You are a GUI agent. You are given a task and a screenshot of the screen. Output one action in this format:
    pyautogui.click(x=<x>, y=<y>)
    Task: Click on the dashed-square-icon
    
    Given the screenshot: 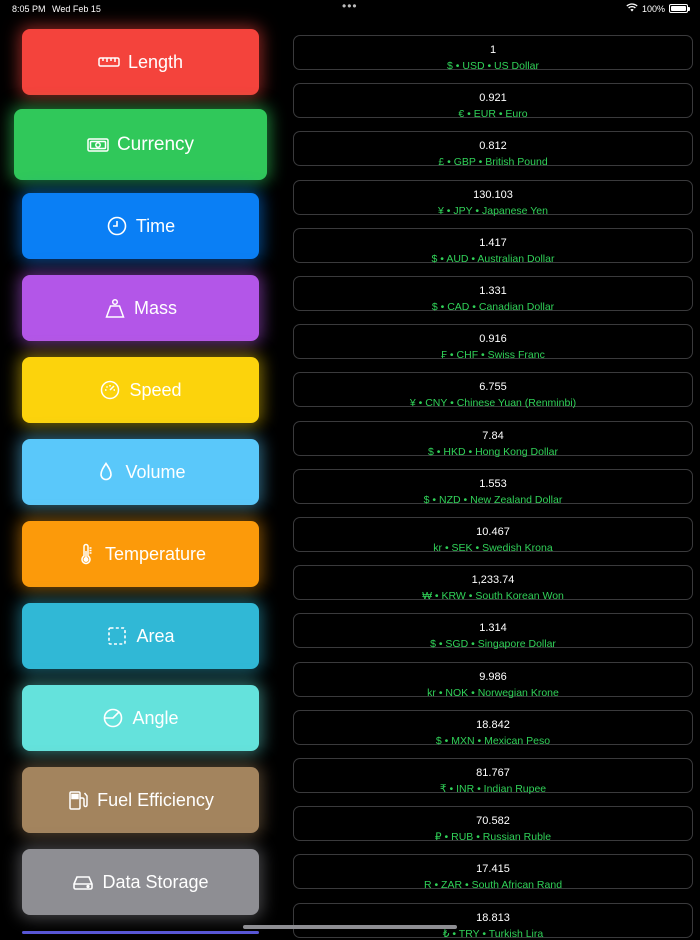 What is the action you would take?
    pyautogui.click(x=117, y=636)
    